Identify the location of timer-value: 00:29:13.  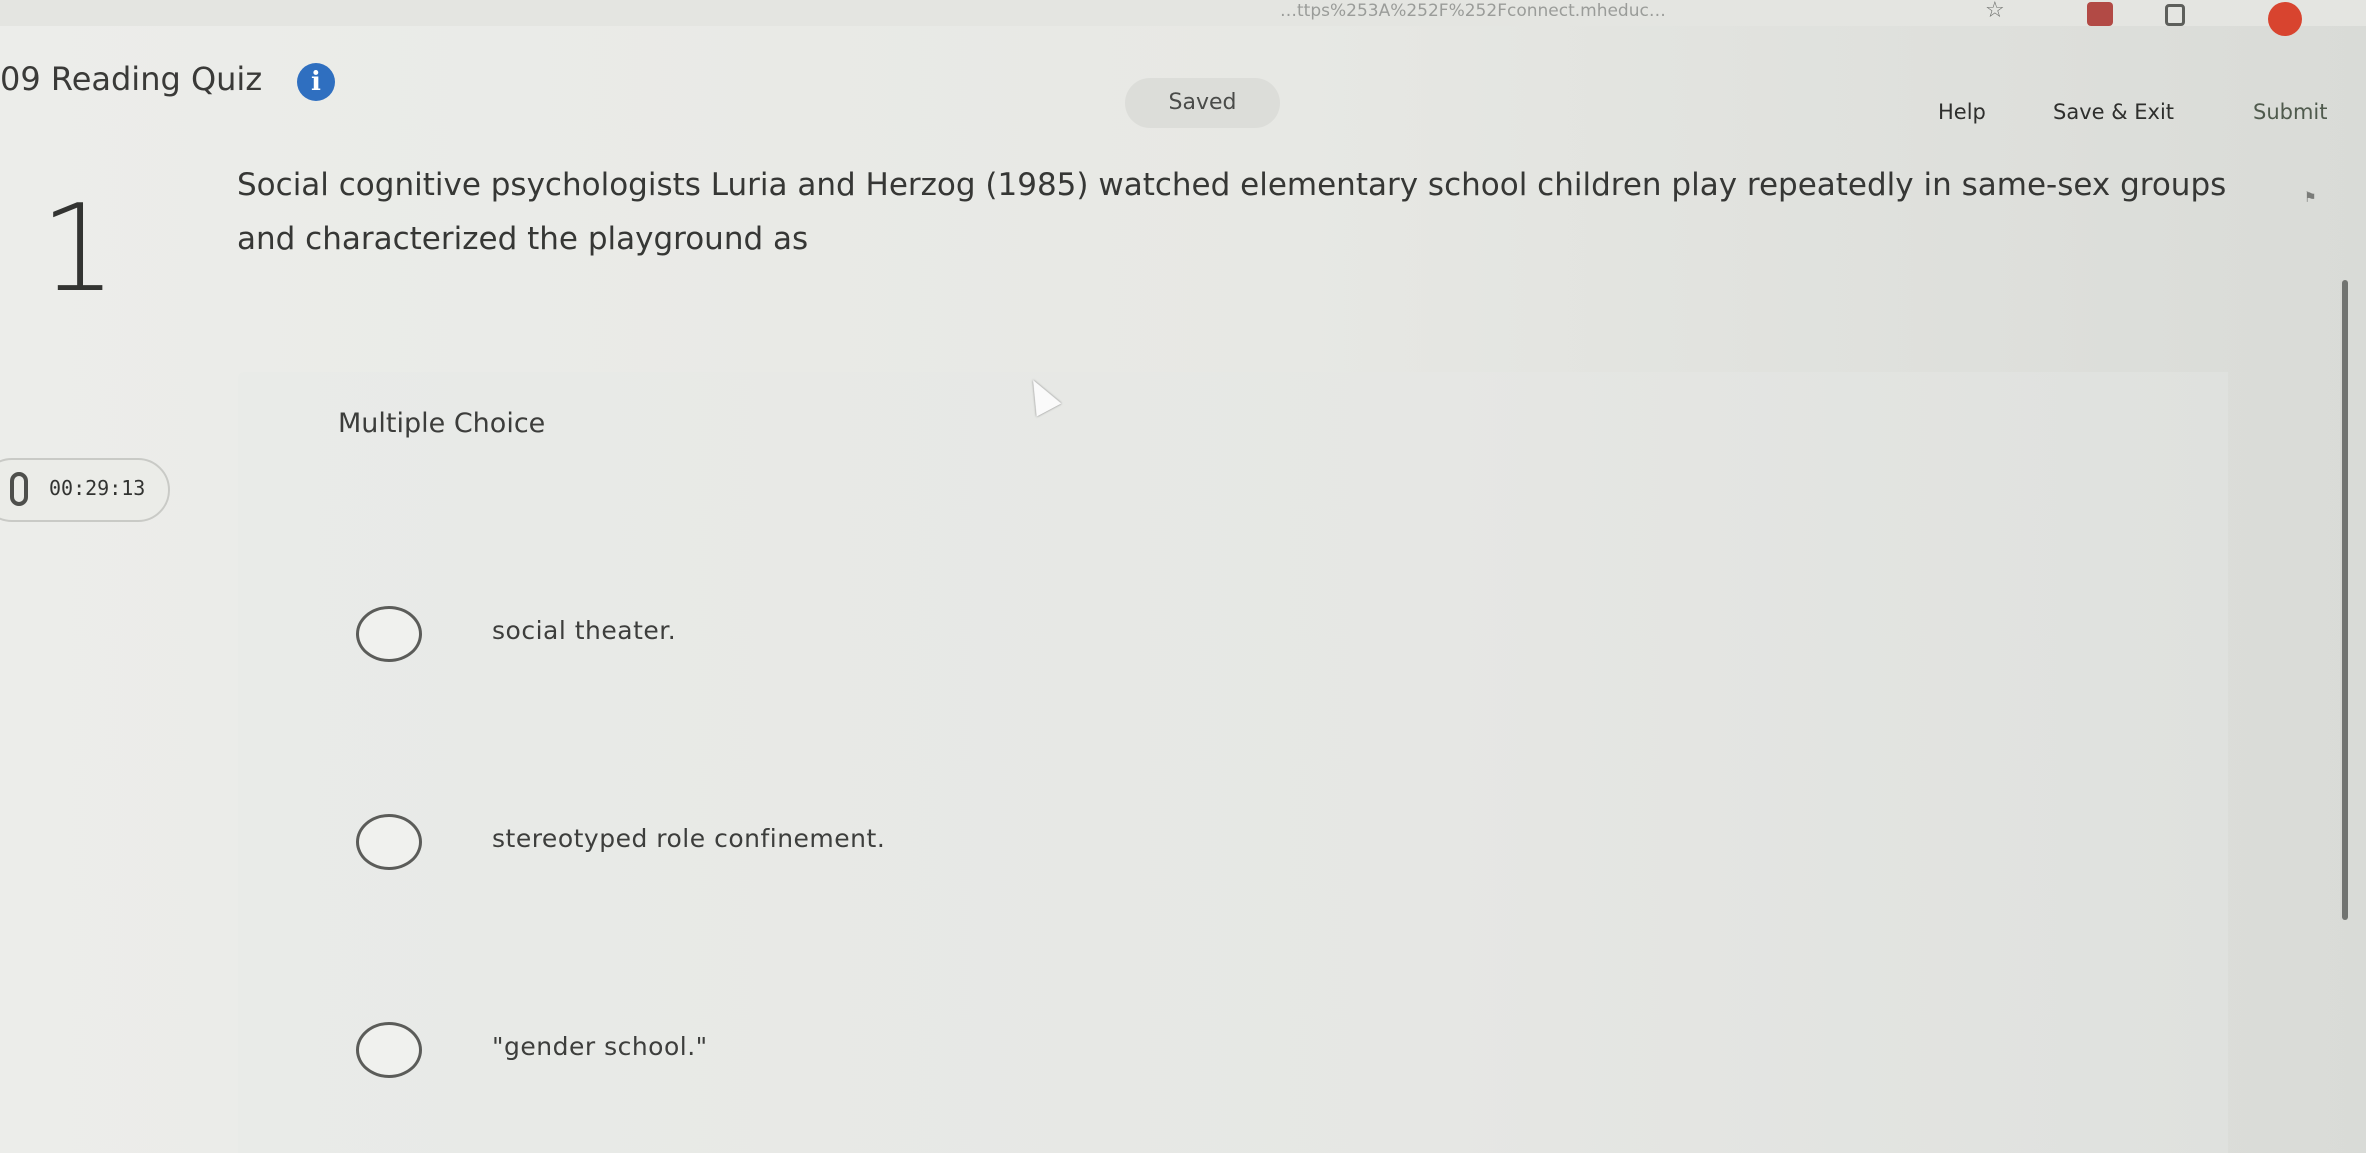
(97, 488).